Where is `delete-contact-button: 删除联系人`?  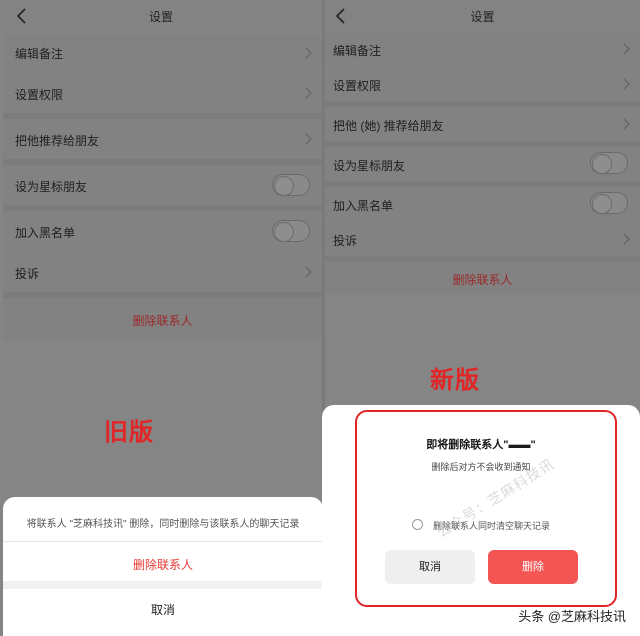 delete-contact-button: 删除联系人 is located at coordinates (163, 564).